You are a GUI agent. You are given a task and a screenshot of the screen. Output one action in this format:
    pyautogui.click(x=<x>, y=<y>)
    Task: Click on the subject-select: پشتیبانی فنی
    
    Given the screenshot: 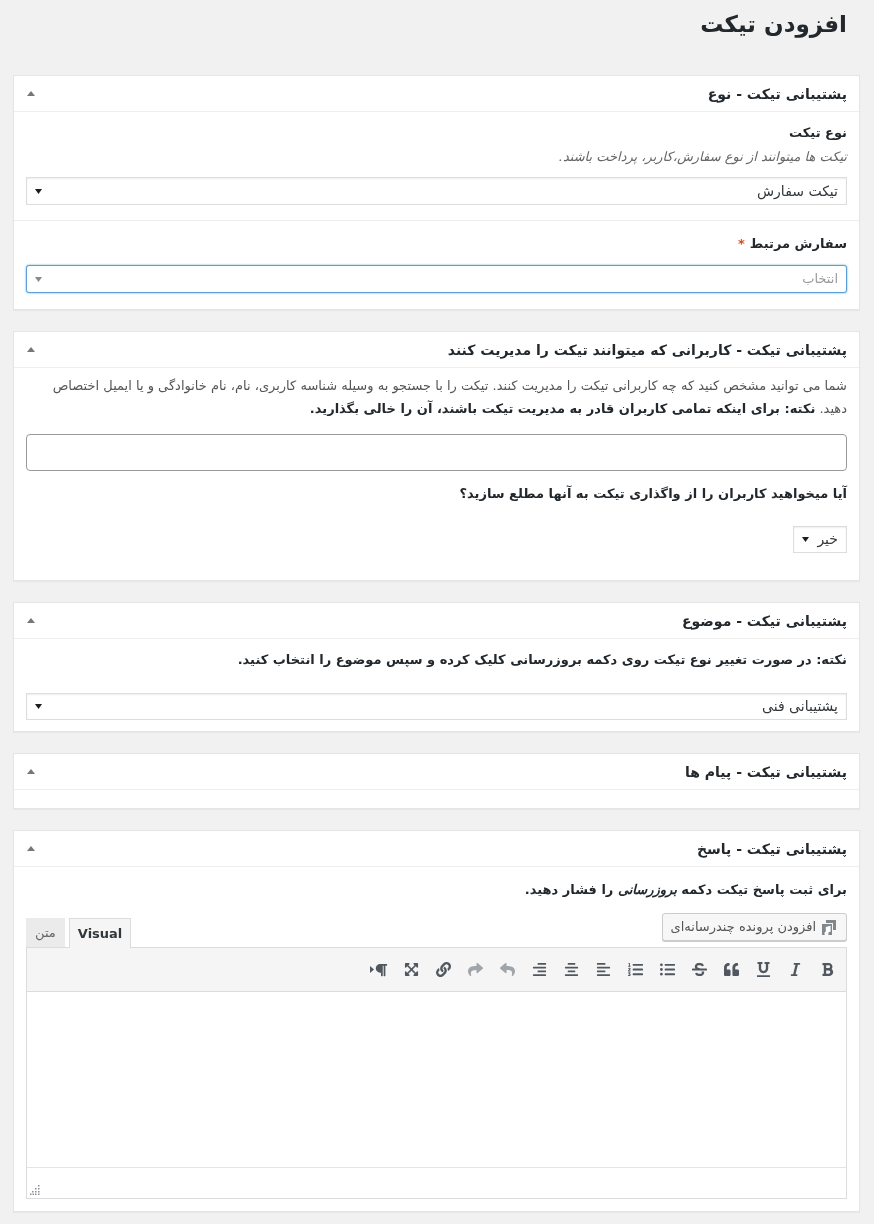 What is the action you would take?
    pyautogui.click(x=436, y=706)
    